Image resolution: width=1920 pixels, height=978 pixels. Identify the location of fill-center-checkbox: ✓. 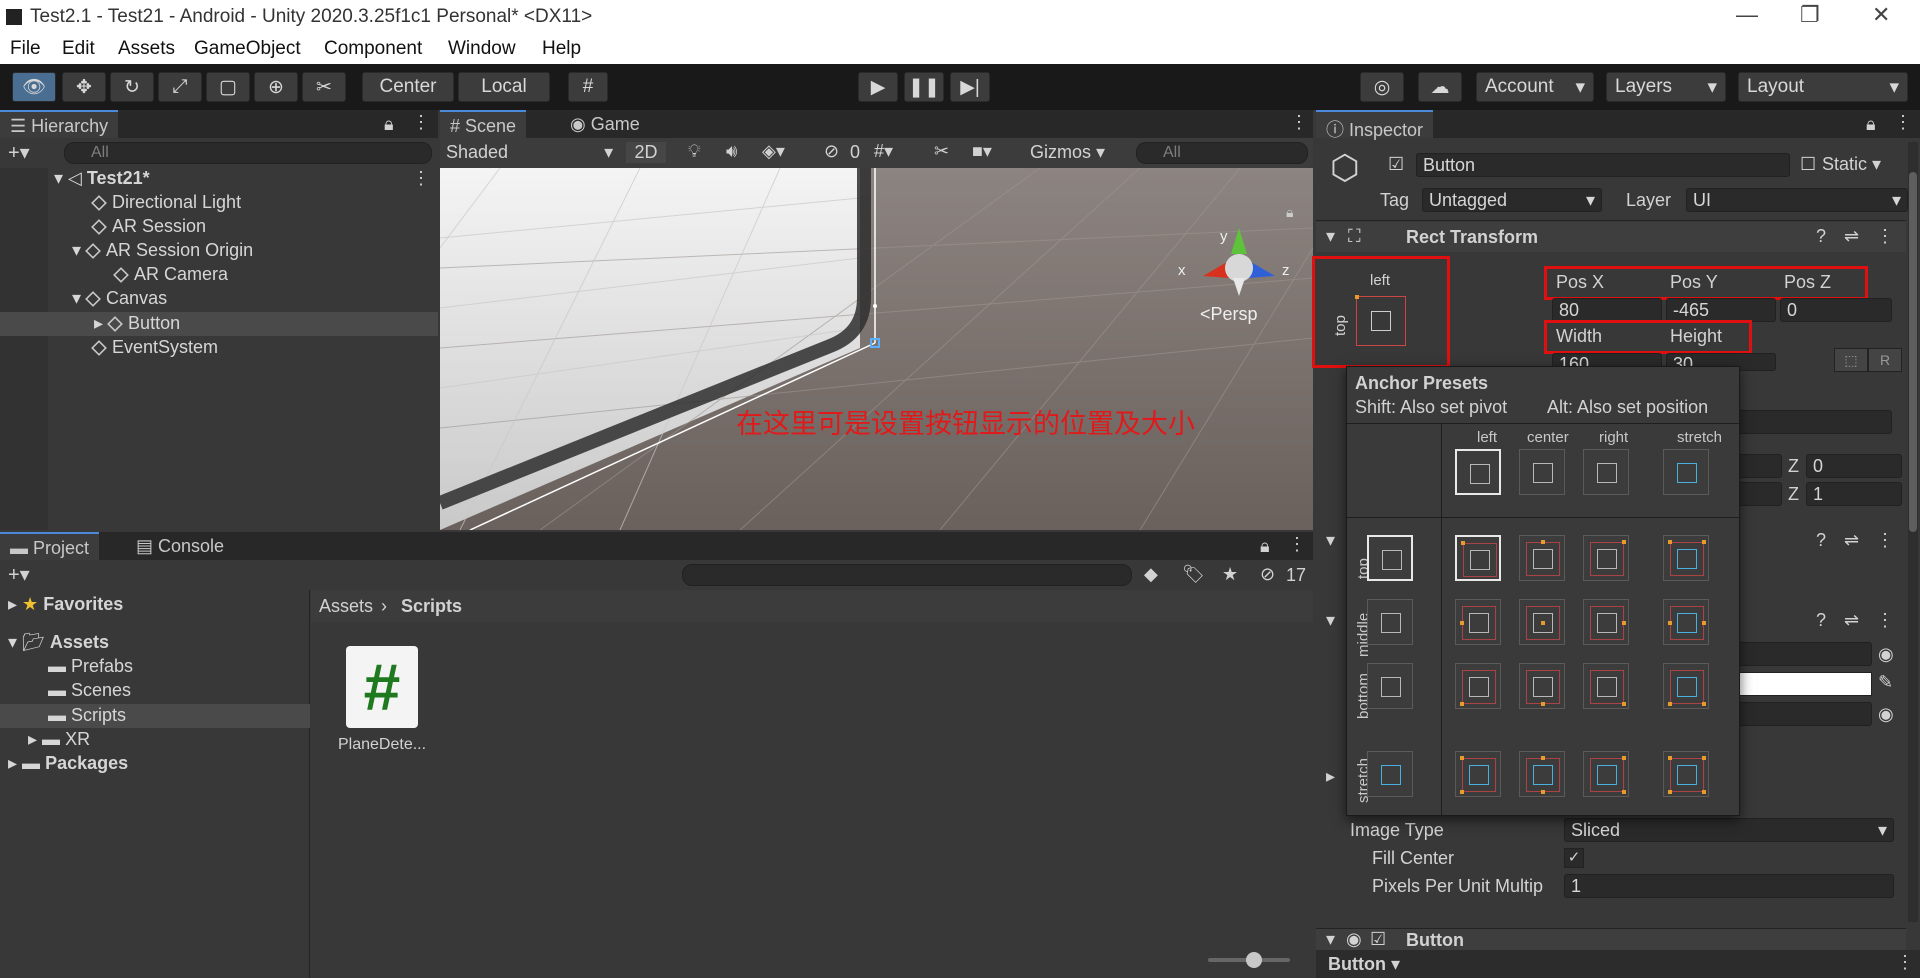
(1574, 858).